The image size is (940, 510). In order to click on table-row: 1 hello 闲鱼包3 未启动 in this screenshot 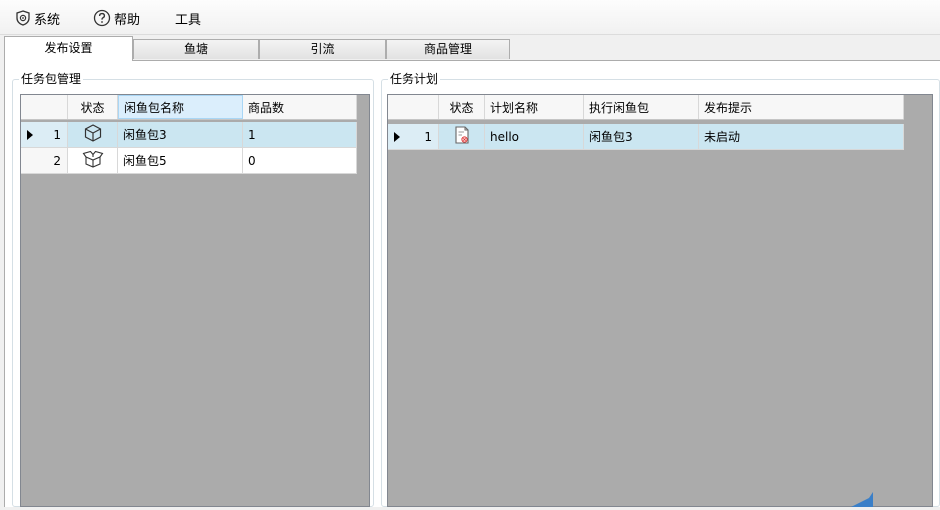, I will do `click(646, 137)`.